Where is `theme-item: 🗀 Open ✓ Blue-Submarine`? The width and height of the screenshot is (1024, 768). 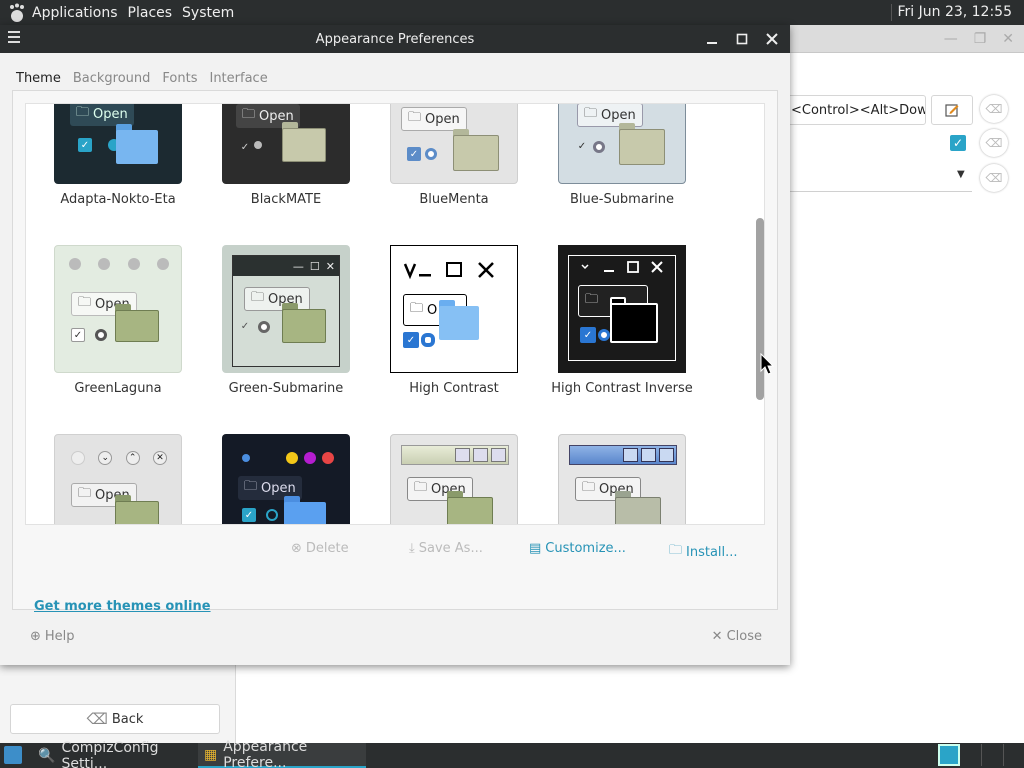
theme-item: 🗀 Open ✓ Blue-Submarine is located at coordinates (622, 155).